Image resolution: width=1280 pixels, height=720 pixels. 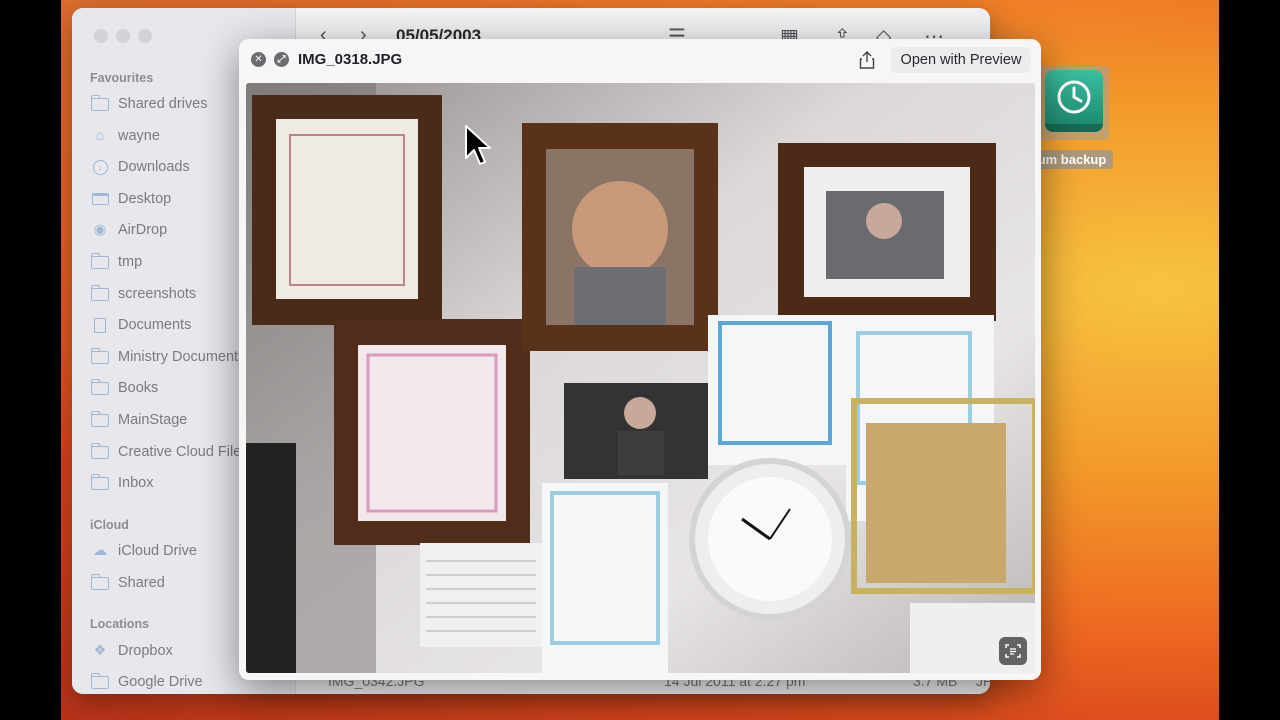 What do you see at coordinates (100, 325) in the screenshot?
I see `document-icon` at bounding box center [100, 325].